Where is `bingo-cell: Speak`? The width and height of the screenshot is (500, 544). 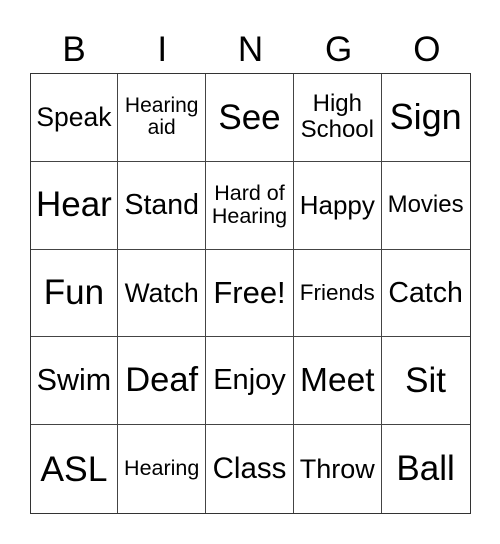
bingo-cell: Speak is located at coordinates (74, 118).